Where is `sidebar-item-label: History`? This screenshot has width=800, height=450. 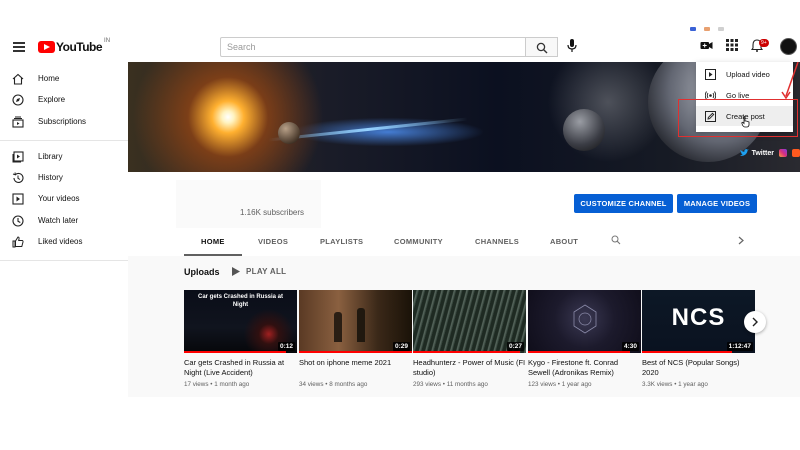 sidebar-item-label: History is located at coordinates (50, 177).